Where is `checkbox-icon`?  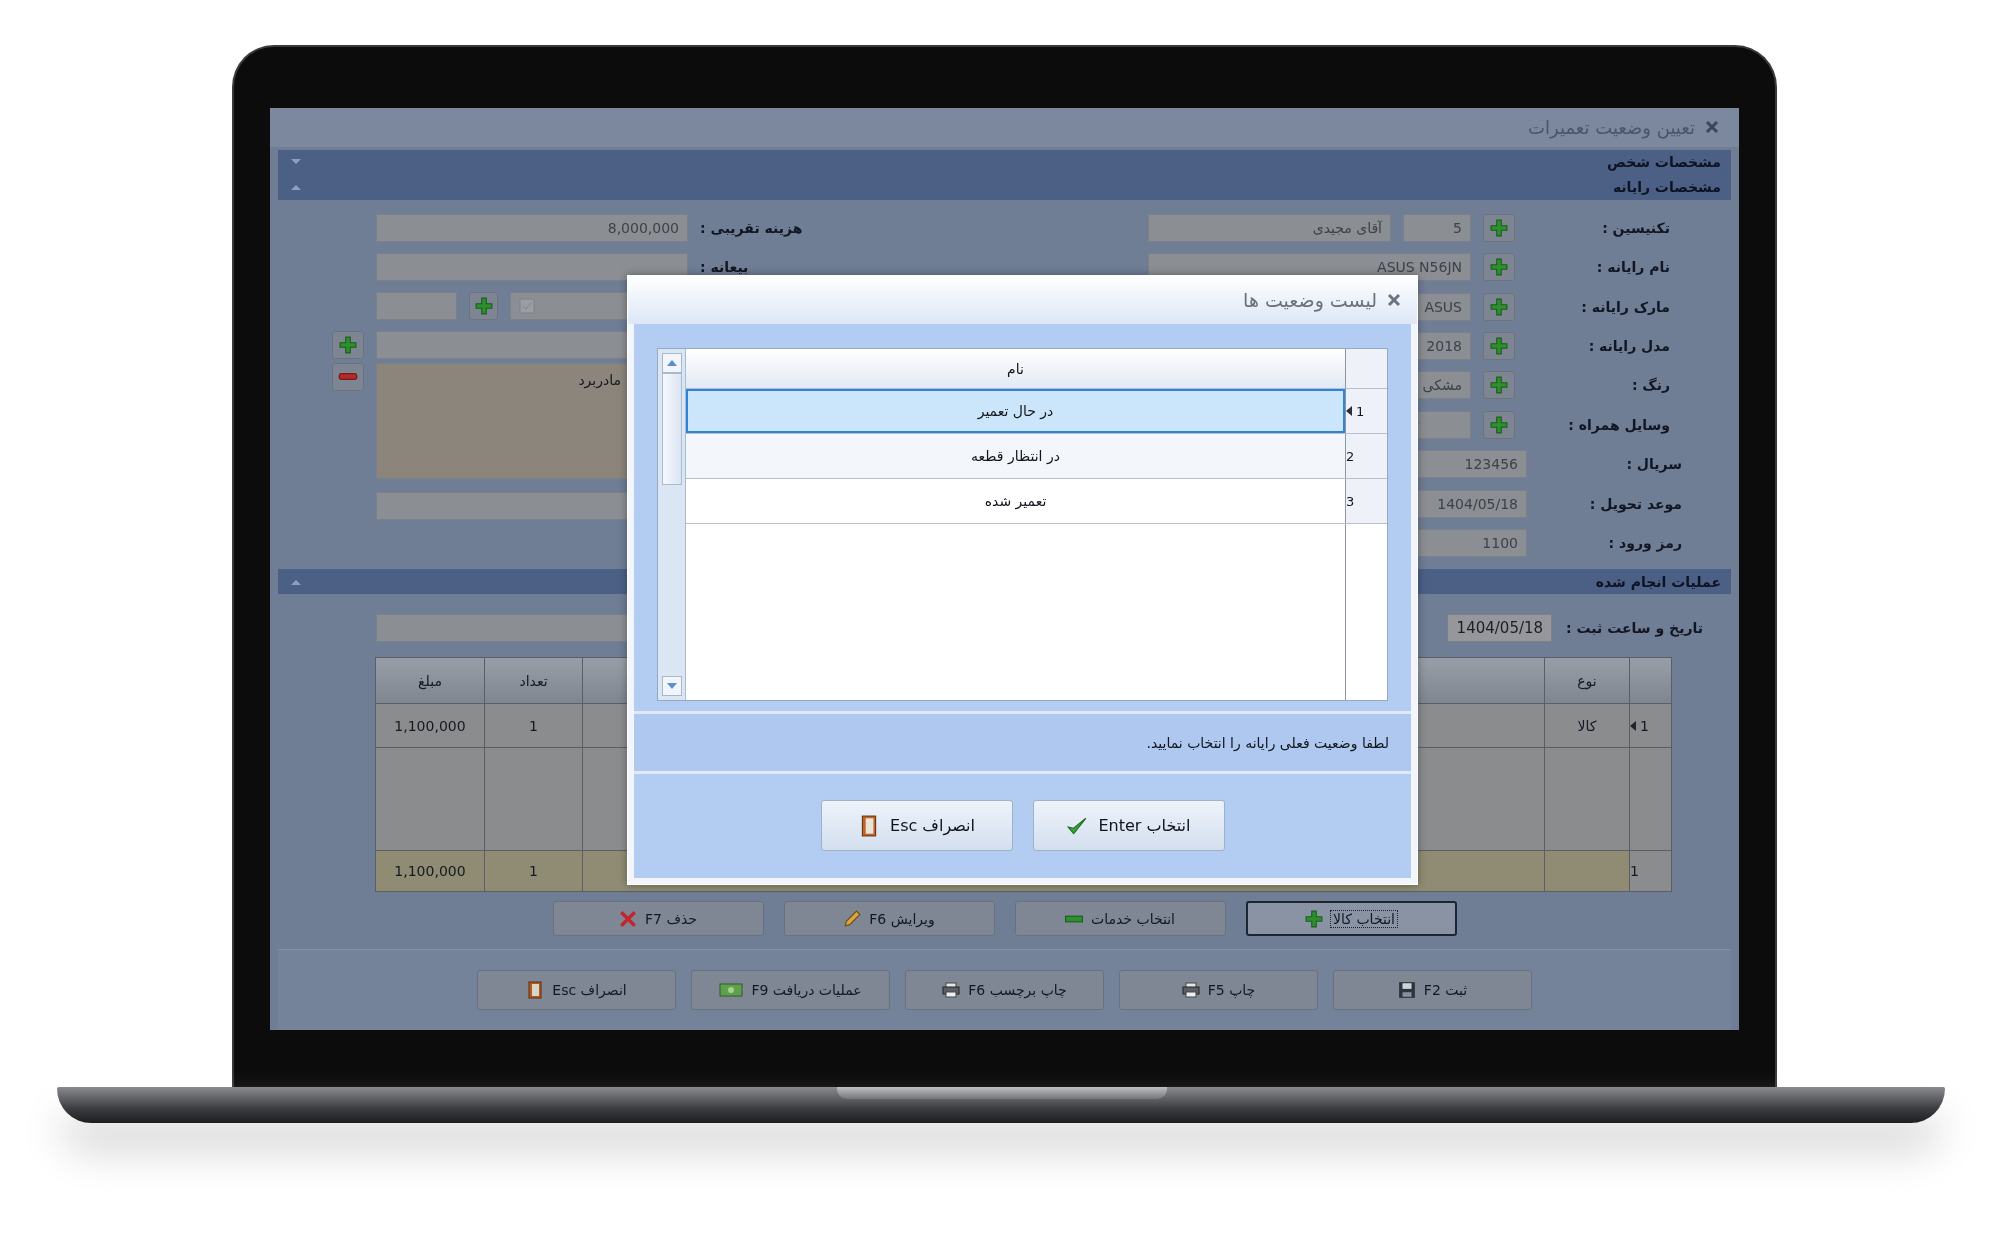 checkbox-icon is located at coordinates (527, 305).